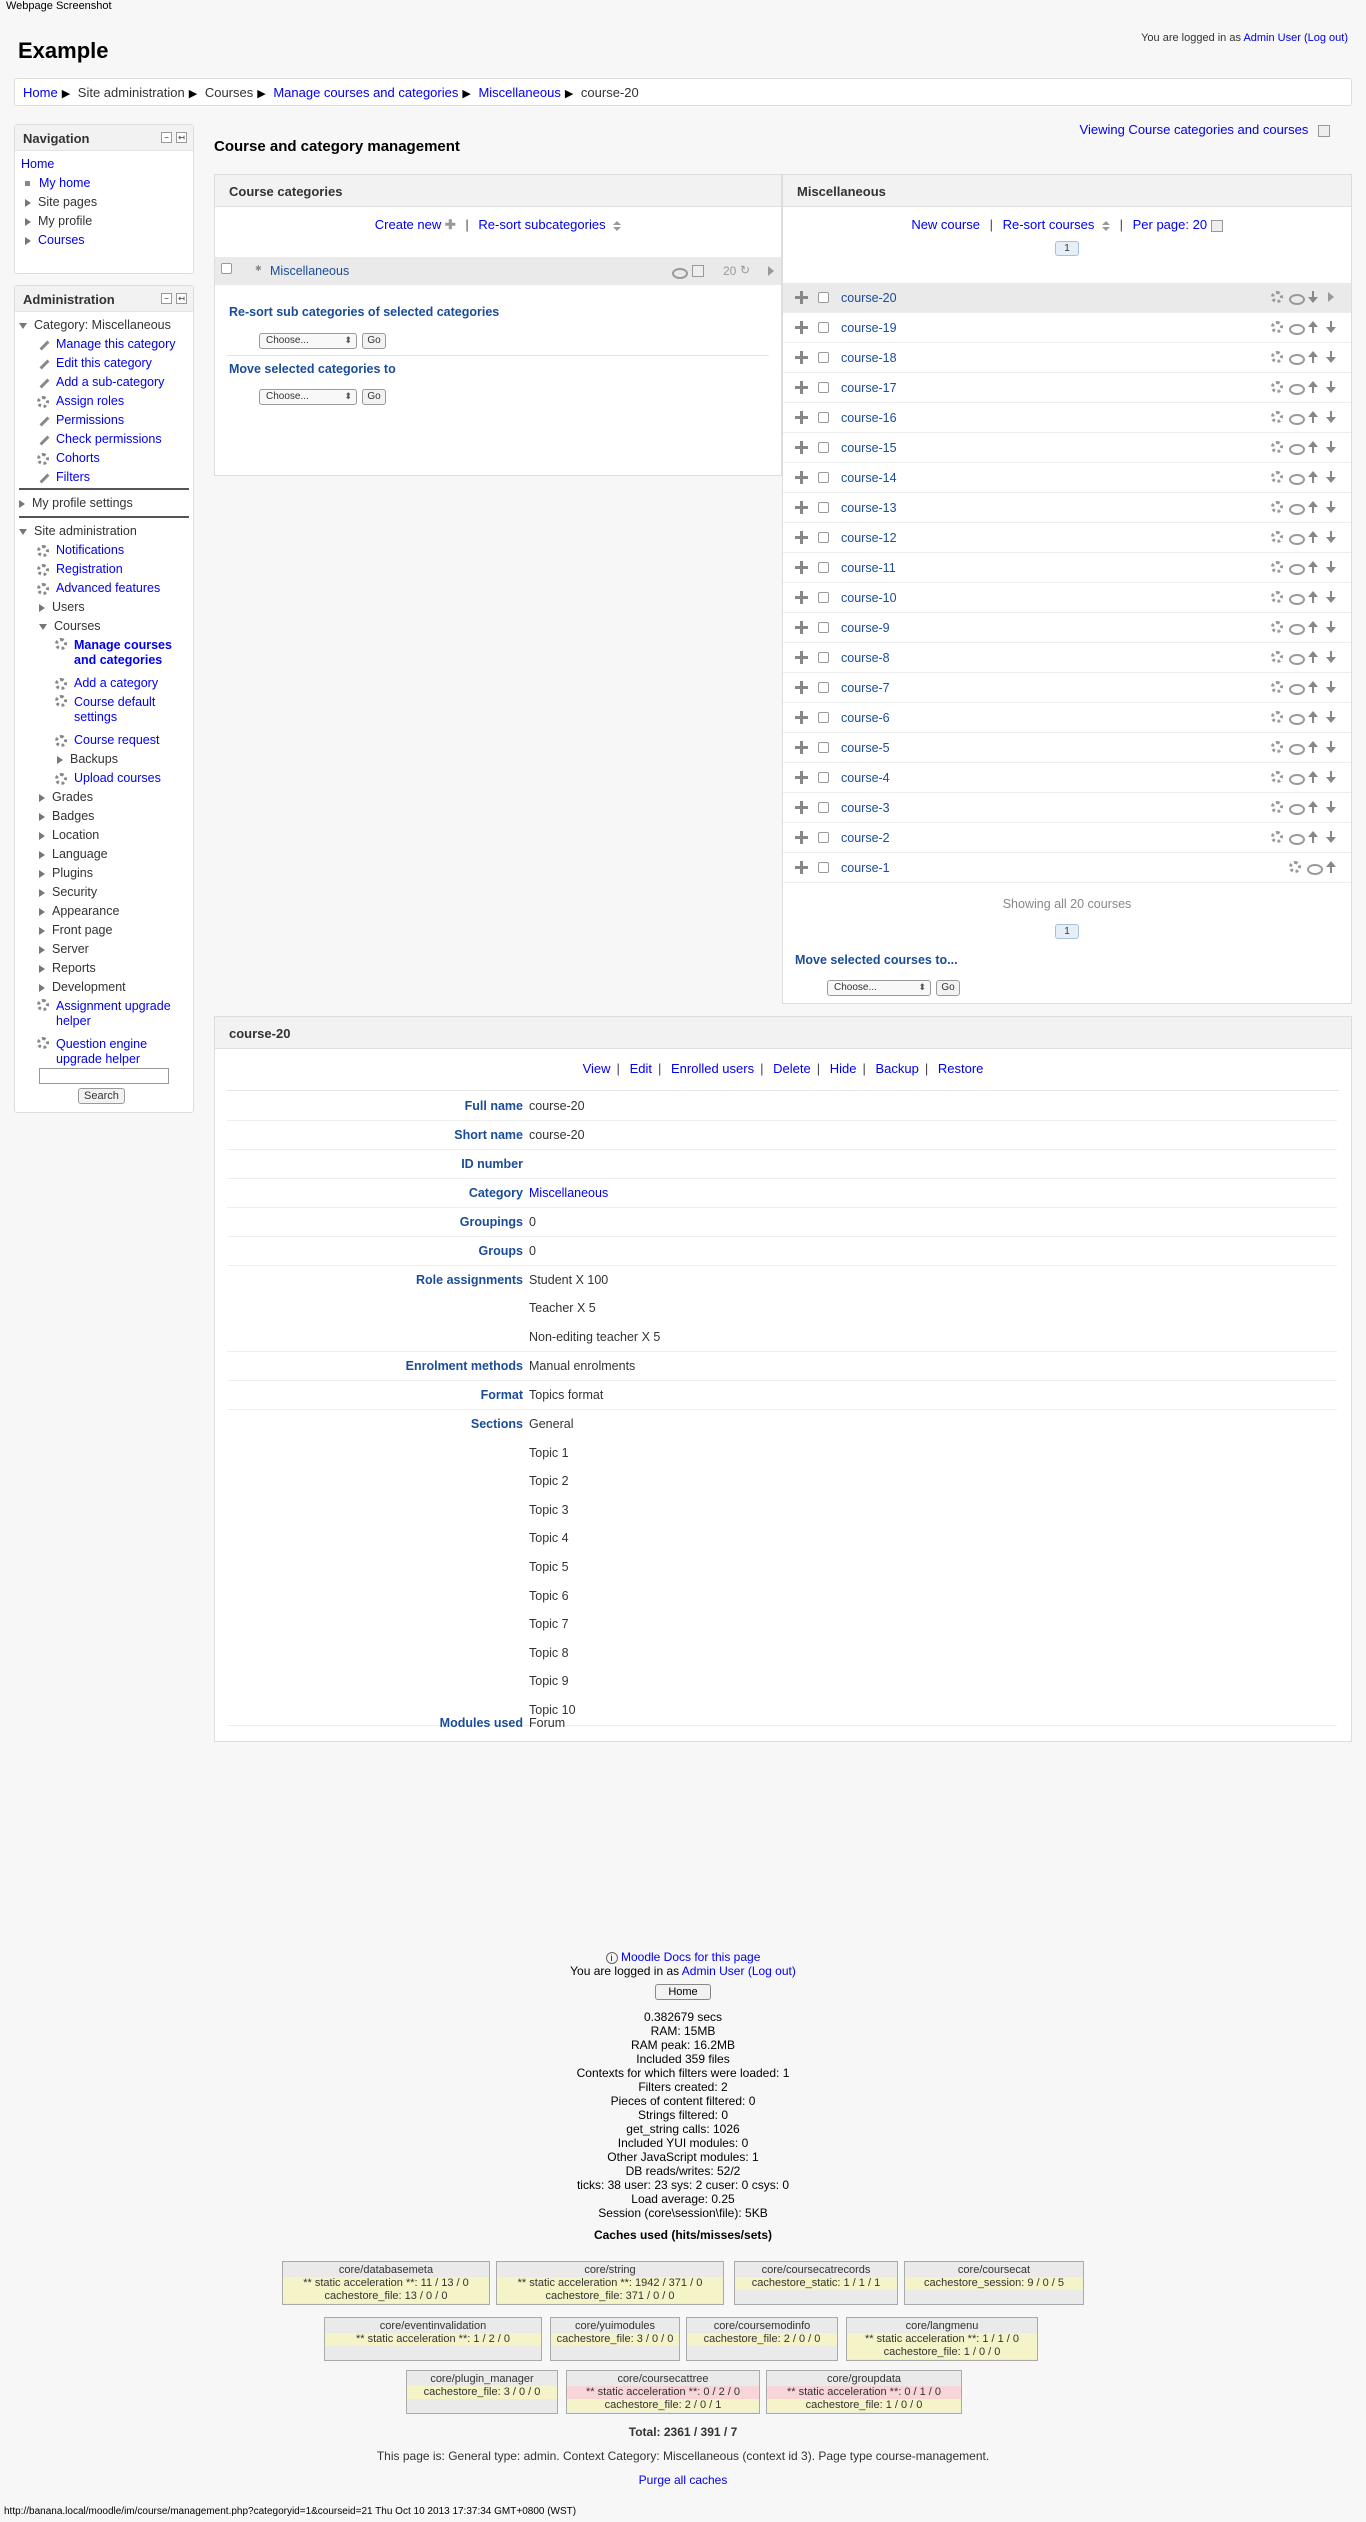  What do you see at coordinates (683, 1992) in the screenshot?
I see `home-button: Home` at bounding box center [683, 1992].